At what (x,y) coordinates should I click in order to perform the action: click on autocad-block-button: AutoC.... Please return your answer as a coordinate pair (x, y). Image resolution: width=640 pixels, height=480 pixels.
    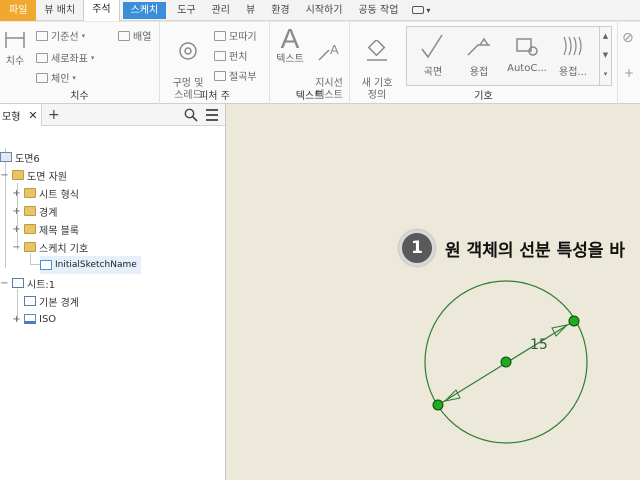
    Looking at the image, I should click on (527, 51).